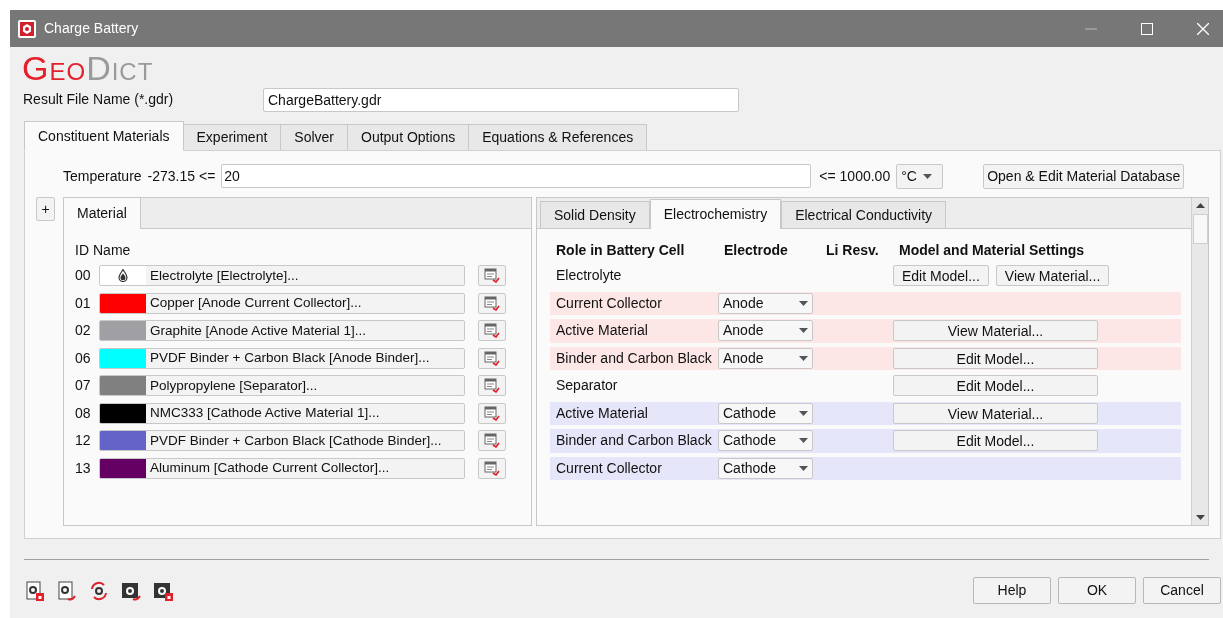  I want to click on tab: Material, so click(102, 213).